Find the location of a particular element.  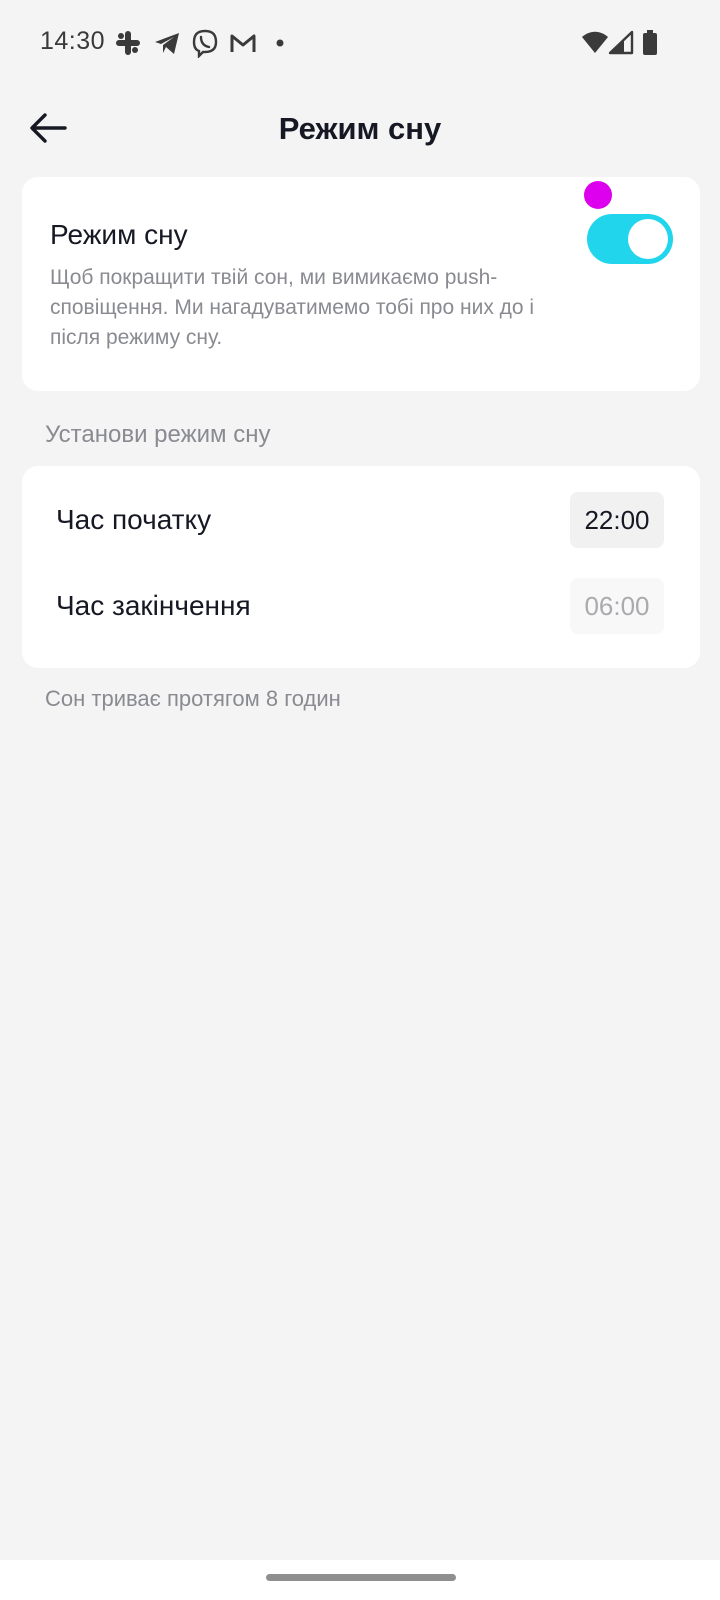

more-dot-icon is located at coordinates (281, 43).